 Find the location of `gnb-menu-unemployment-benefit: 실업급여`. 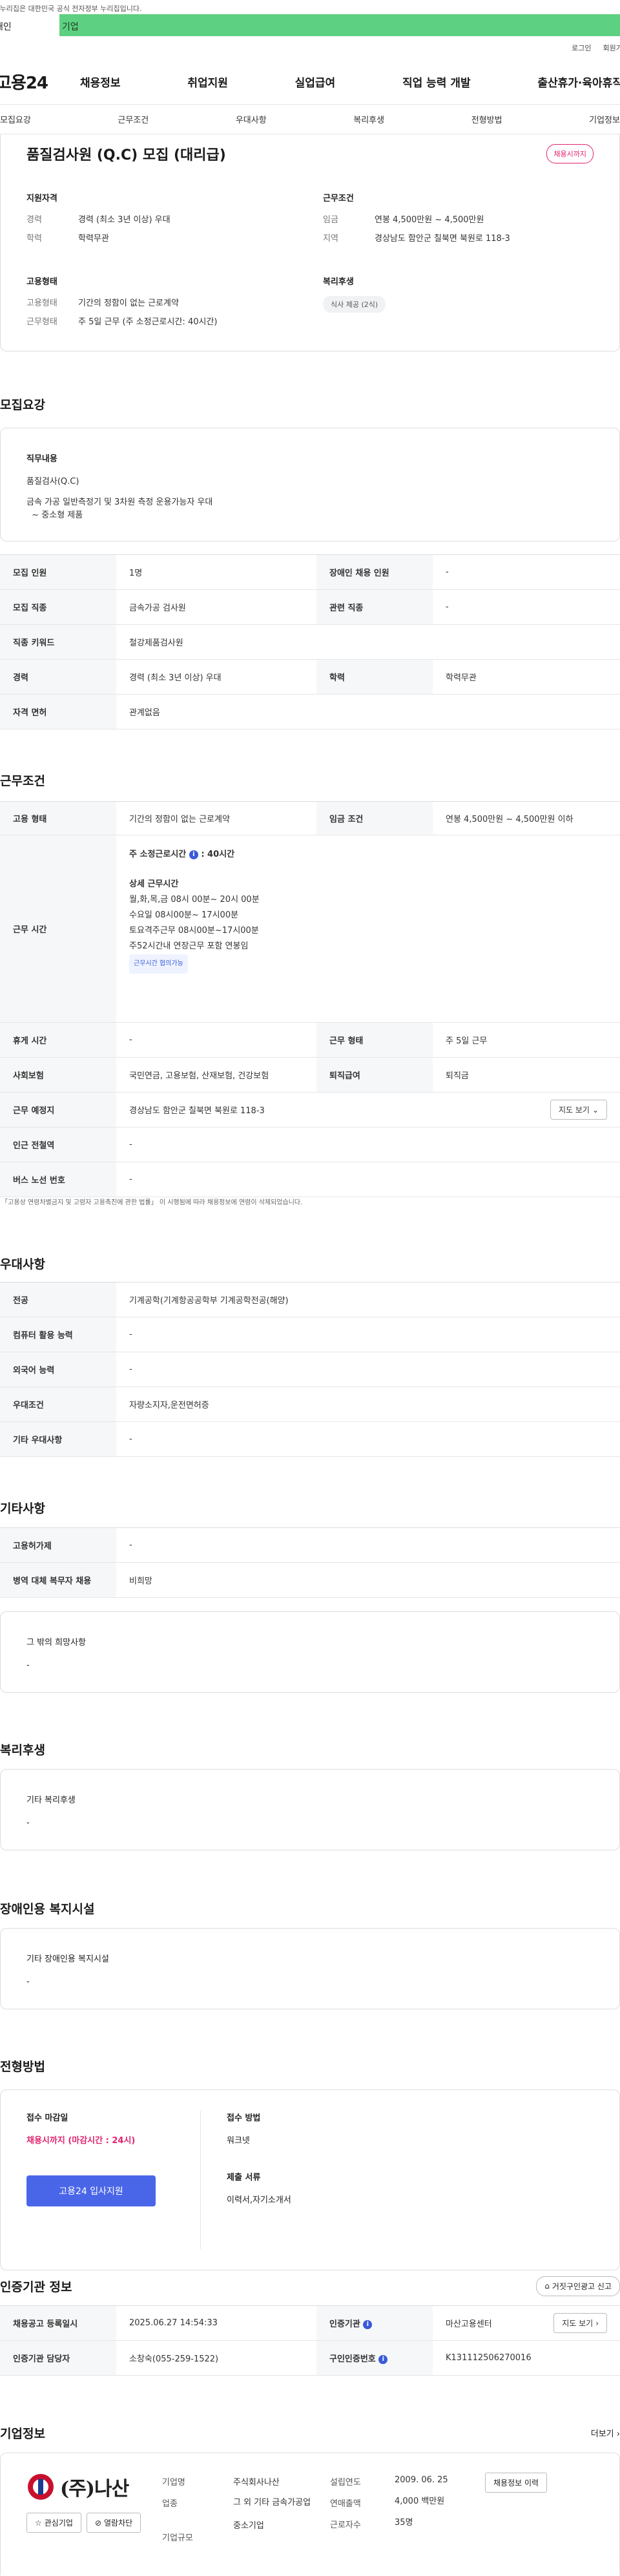

gnb-menu-unemployment-benefit: 실업급여 is located at coordinates (315, 82).